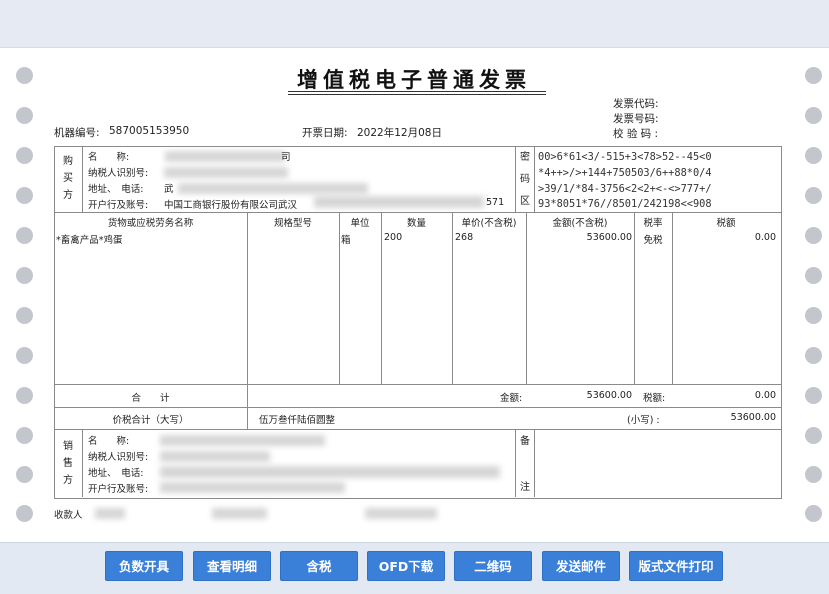  Describe the element at coordinates (109, 441) in the screenshot. I see `seller-name-label: 名 称:` at that location.